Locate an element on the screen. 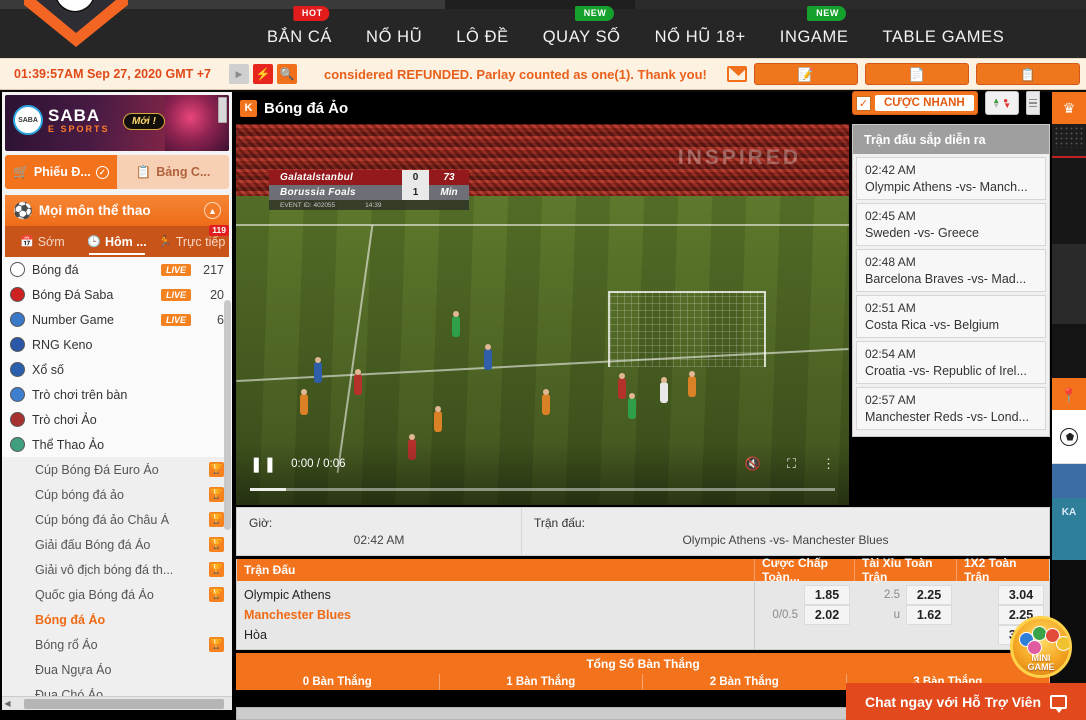 This screenshot has width=1086, height=720. quickbet-button: ✓ CƯỢC NHANH is located at coordinates (915, 103).